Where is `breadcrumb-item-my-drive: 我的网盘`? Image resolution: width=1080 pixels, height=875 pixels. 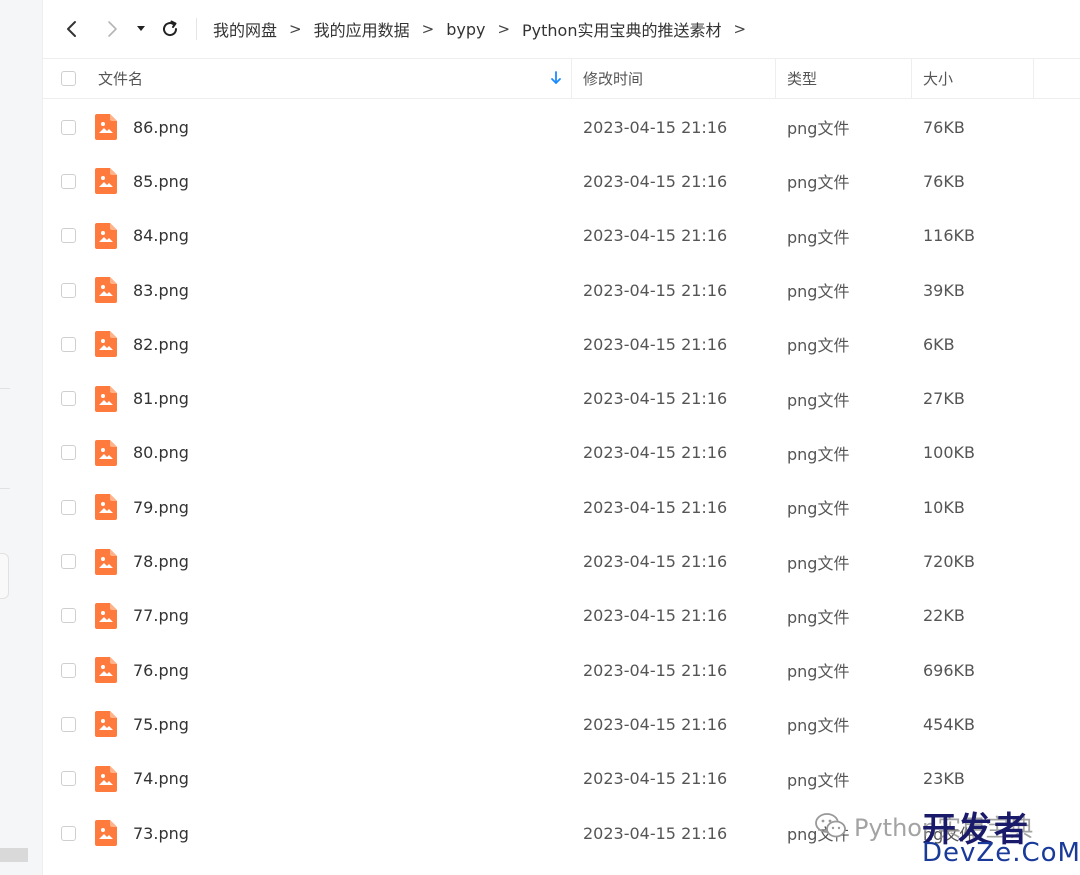
breadcrumb-item-my-drive: 我的网盘 is located at coordinates (245, 29).